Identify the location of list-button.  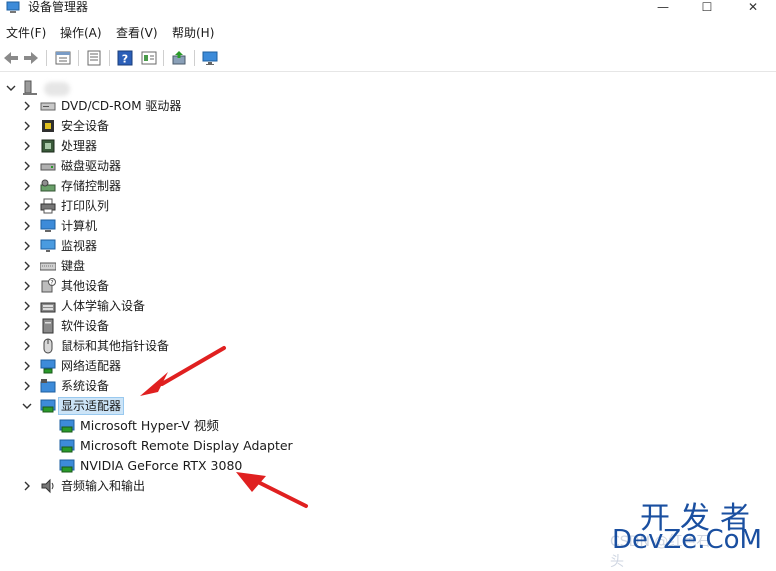
(94, 58).